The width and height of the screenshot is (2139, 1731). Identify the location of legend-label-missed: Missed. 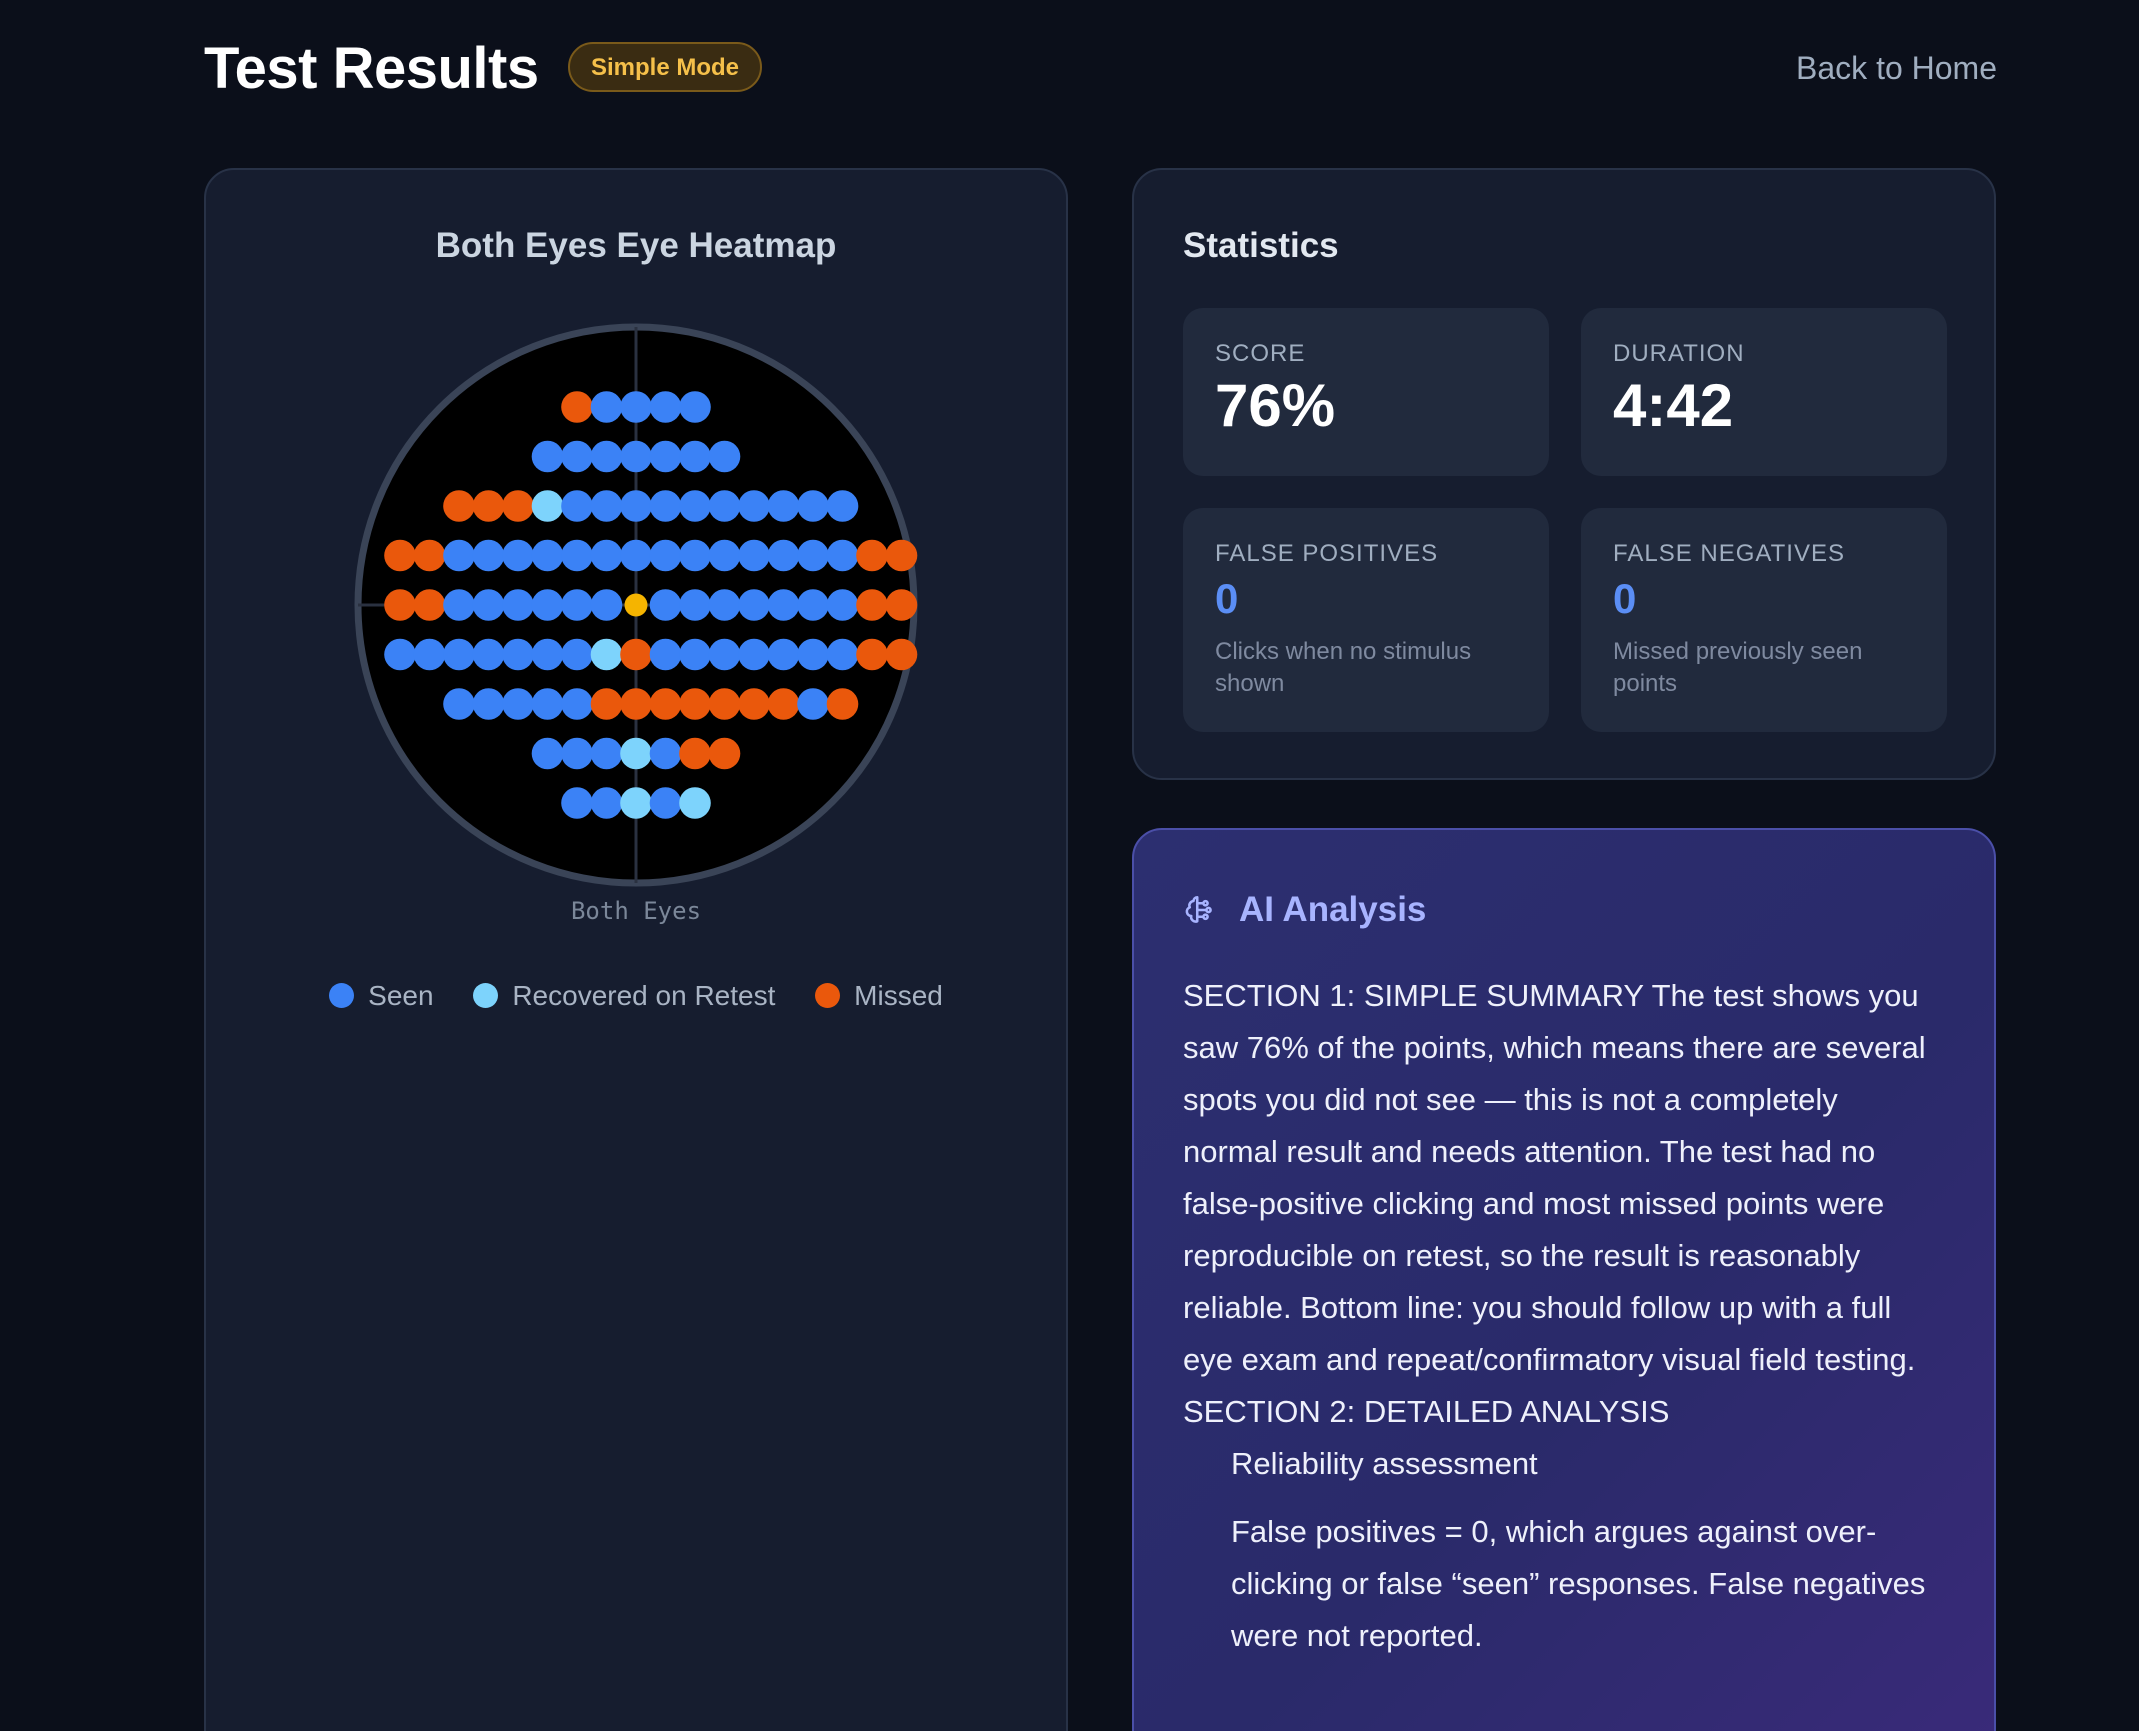
(898, 995).